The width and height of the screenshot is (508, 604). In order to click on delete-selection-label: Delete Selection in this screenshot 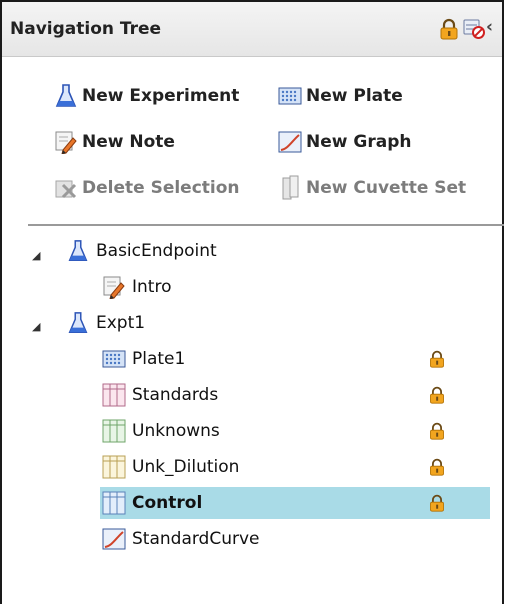, I will do `click(161, 188)`.